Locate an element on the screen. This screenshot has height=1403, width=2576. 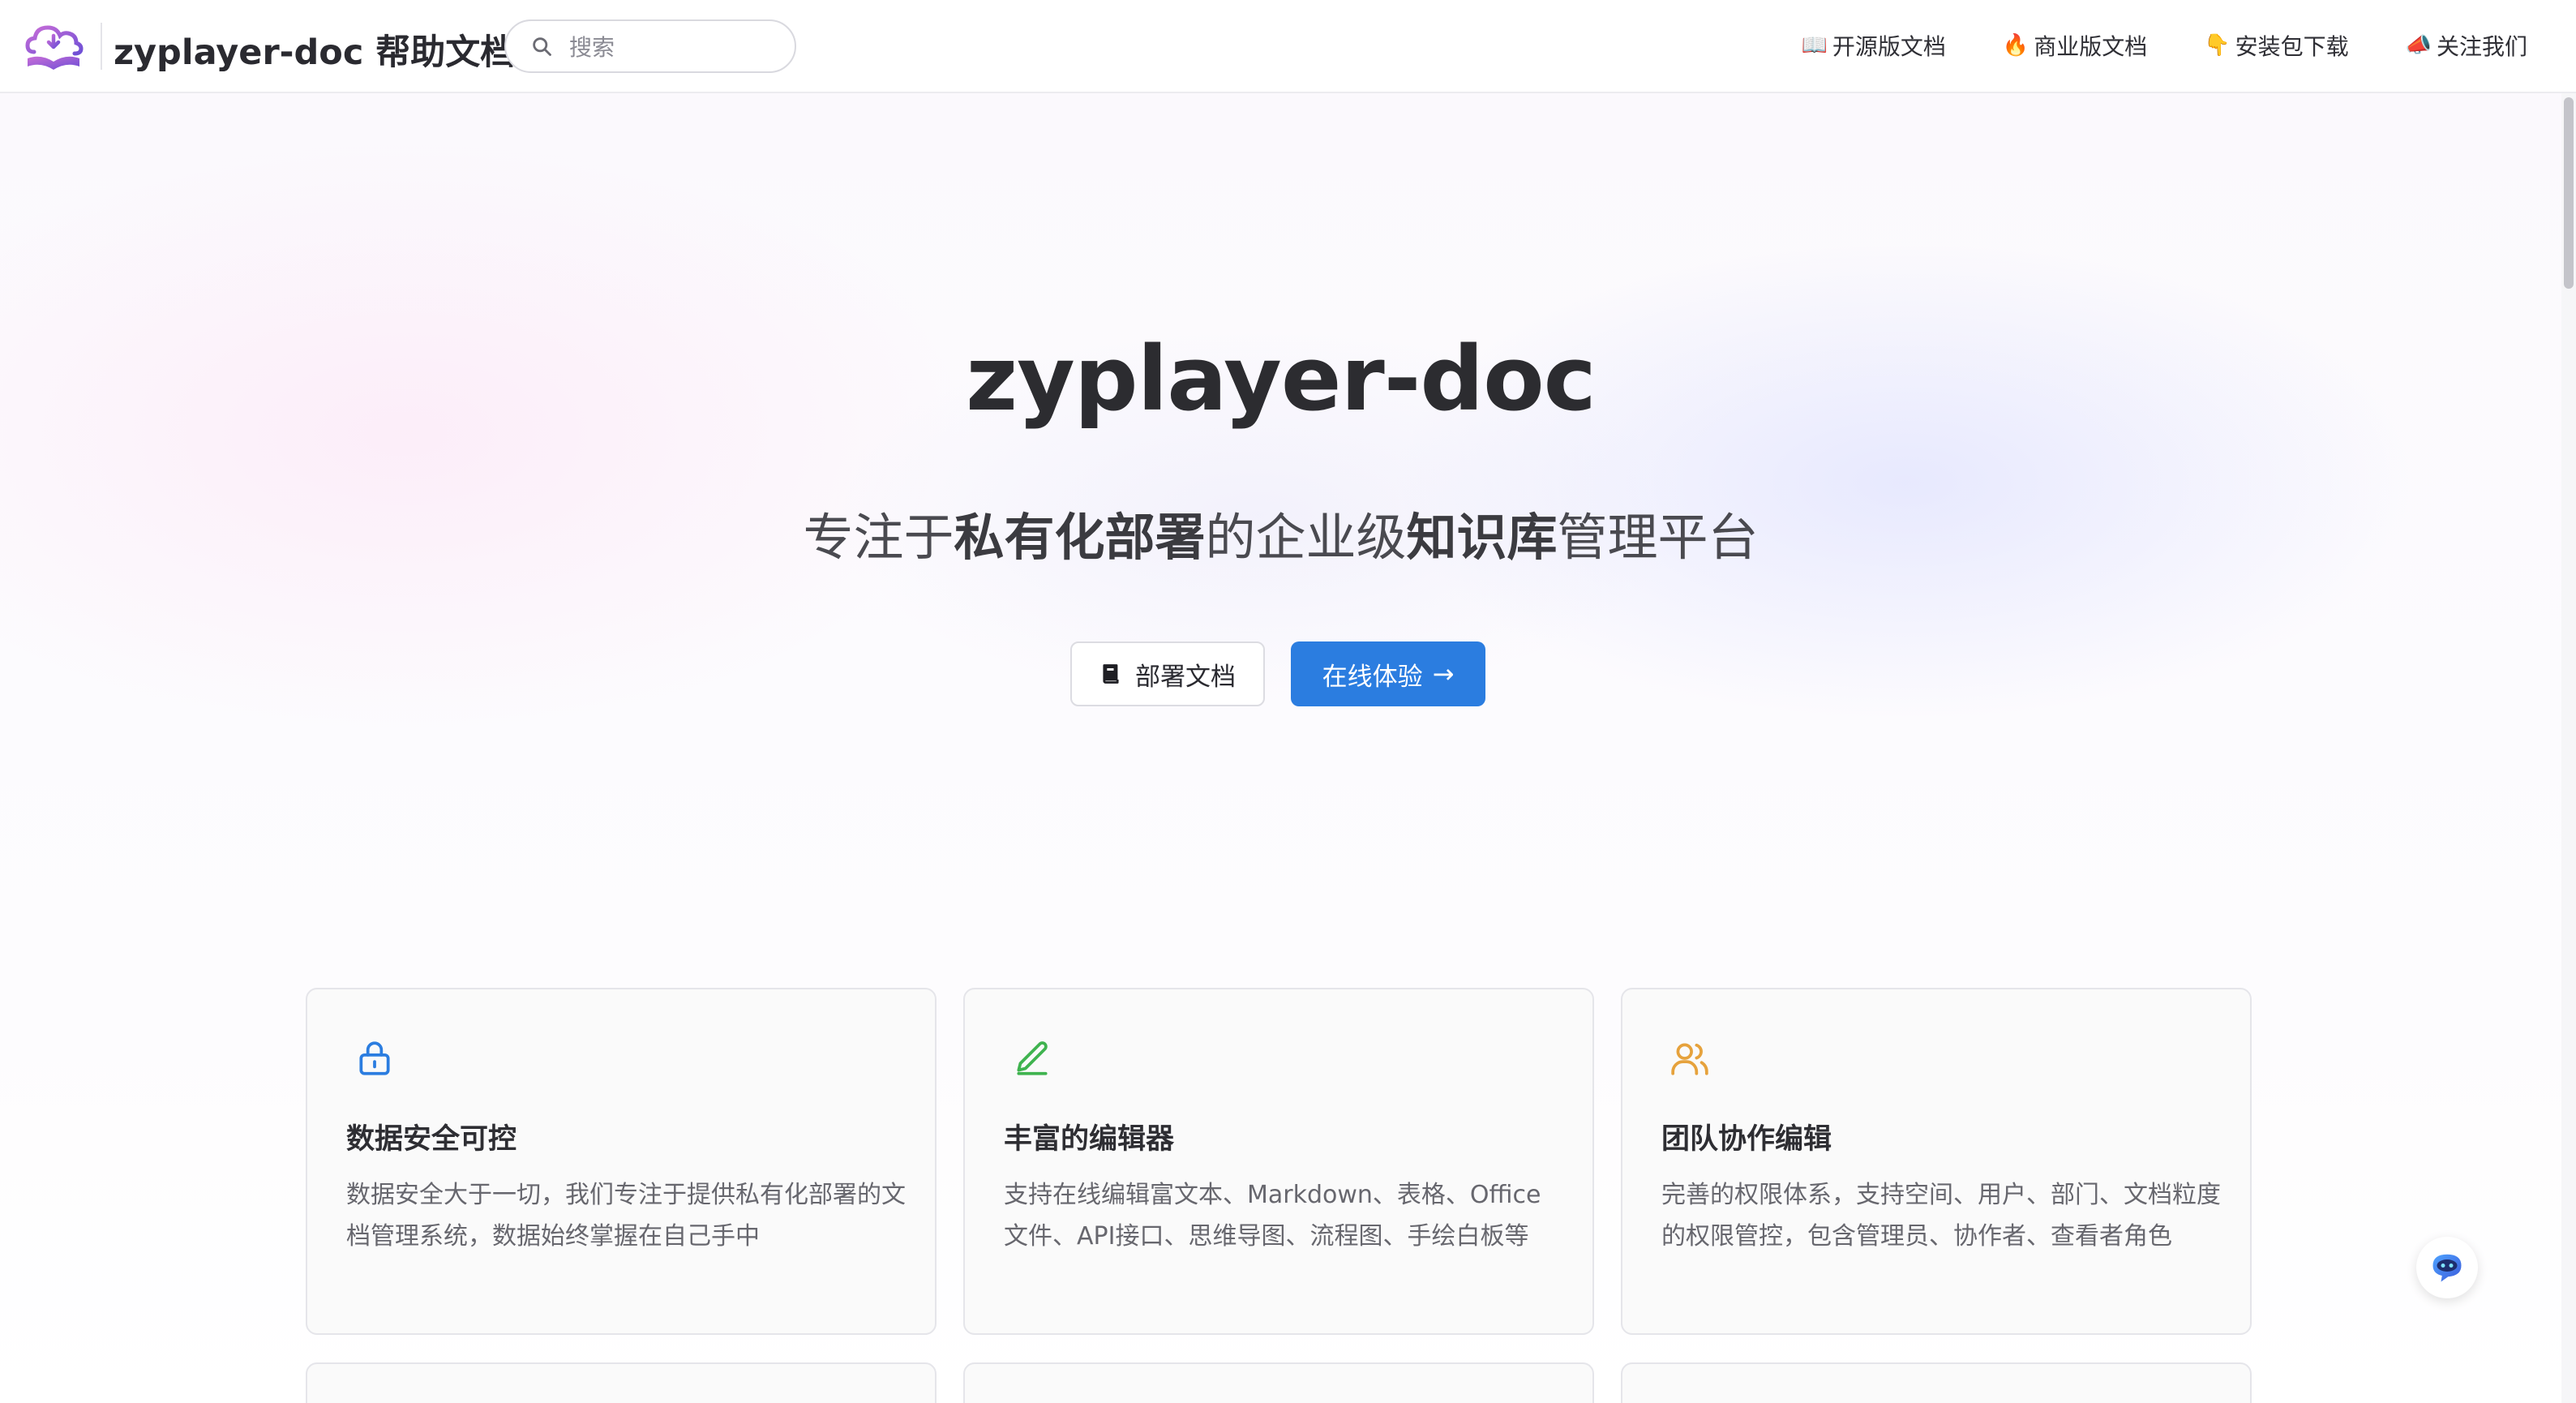
book-icon is located at coordinates (1111, 674).